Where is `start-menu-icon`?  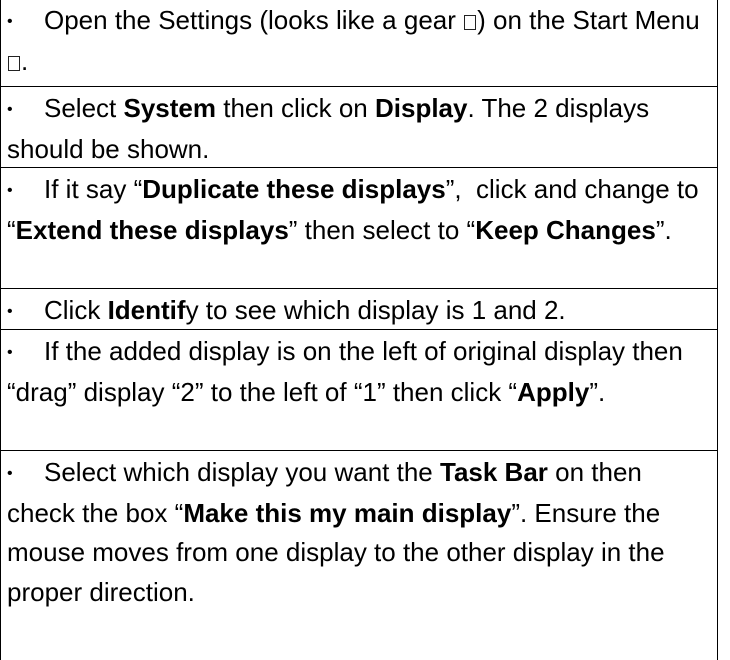 start-menu-icon is located at coordinates (14, 63).